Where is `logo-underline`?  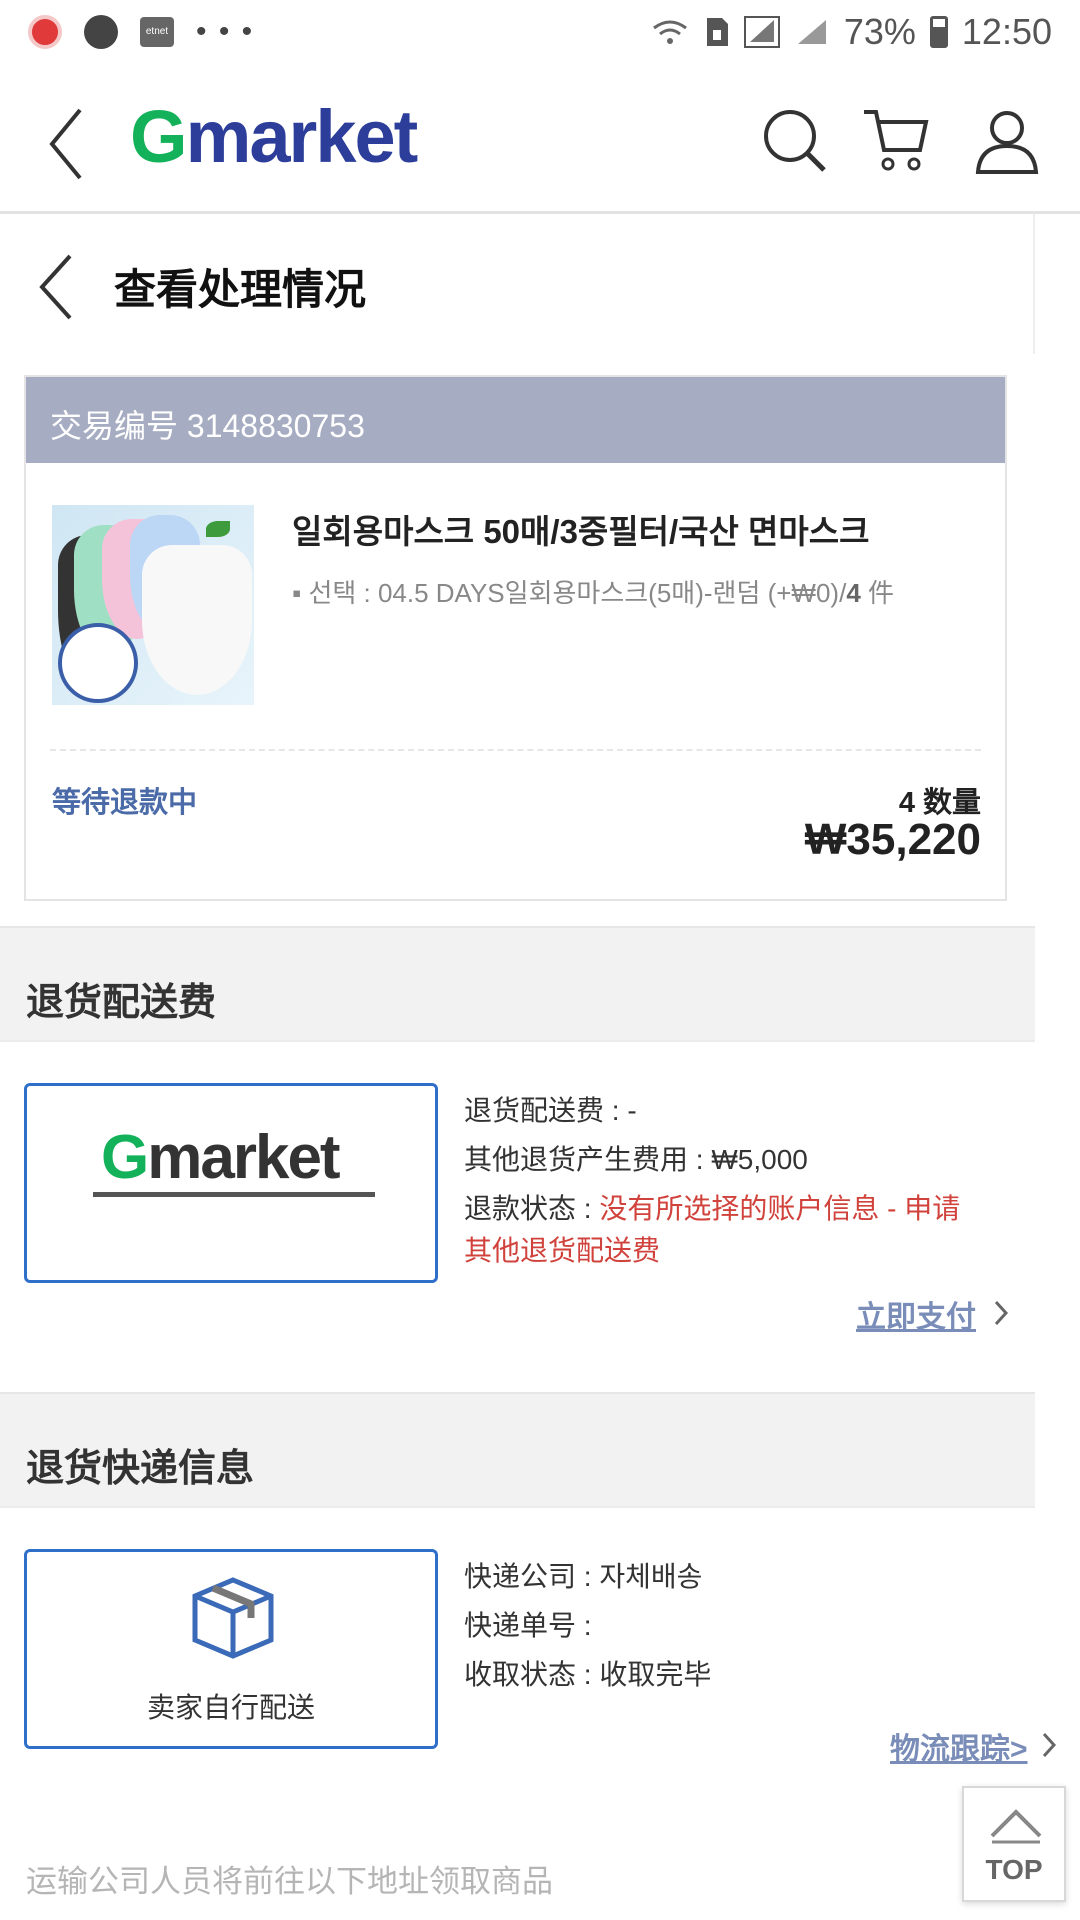 logo-underline is located at coordinates (234, 1194).